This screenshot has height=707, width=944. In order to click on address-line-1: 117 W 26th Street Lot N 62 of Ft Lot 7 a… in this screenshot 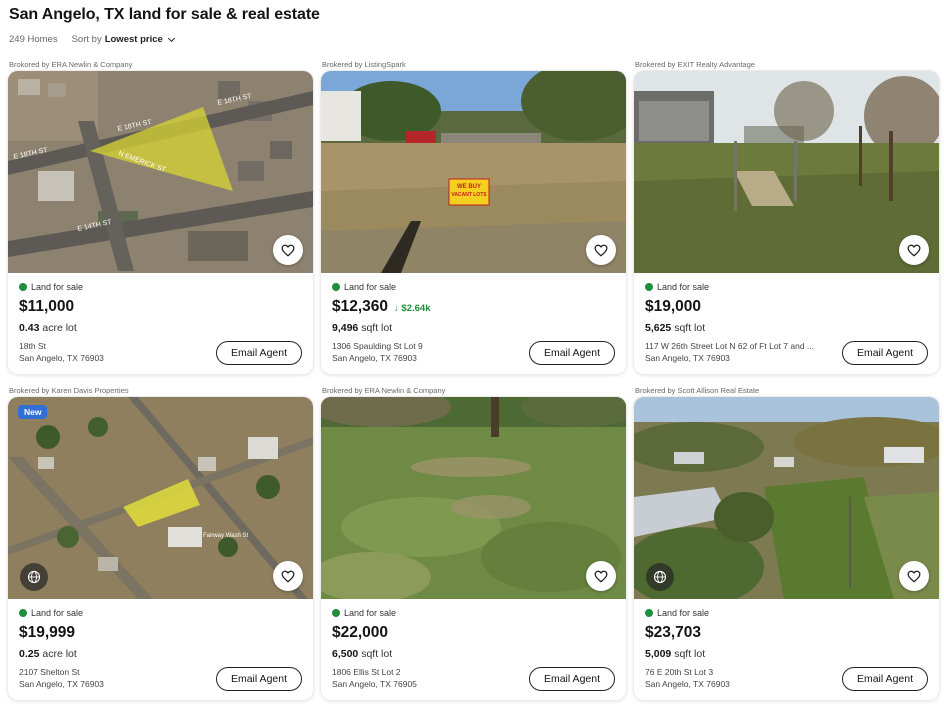, I will do `click(736, 346)`.